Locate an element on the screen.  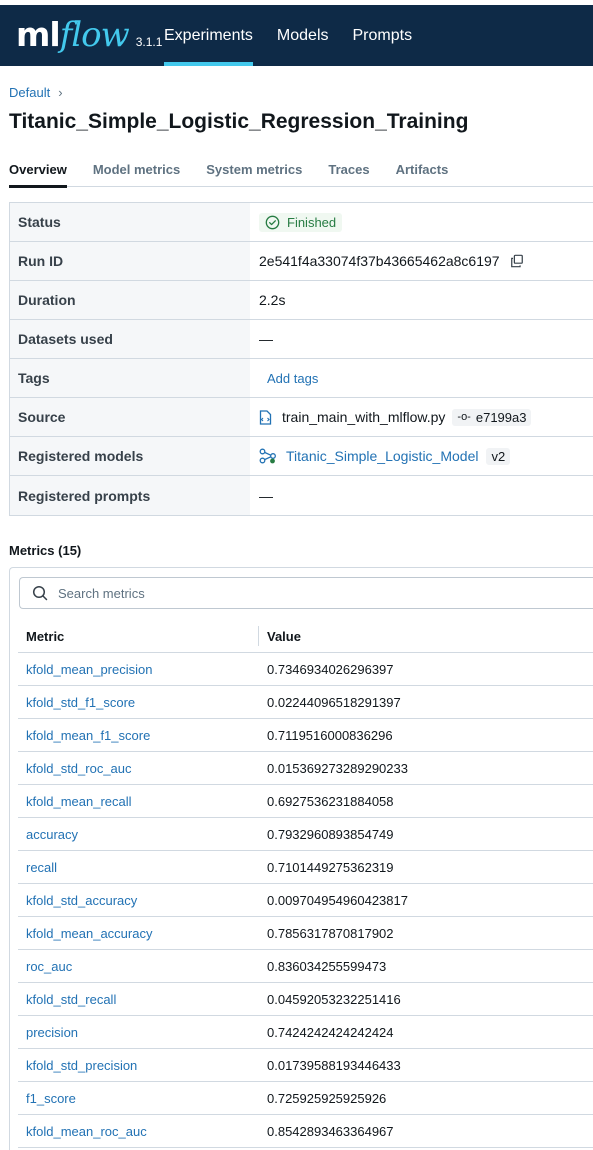
source-file: train_main_with_mlflow.py is located at coordinates (363, 417).